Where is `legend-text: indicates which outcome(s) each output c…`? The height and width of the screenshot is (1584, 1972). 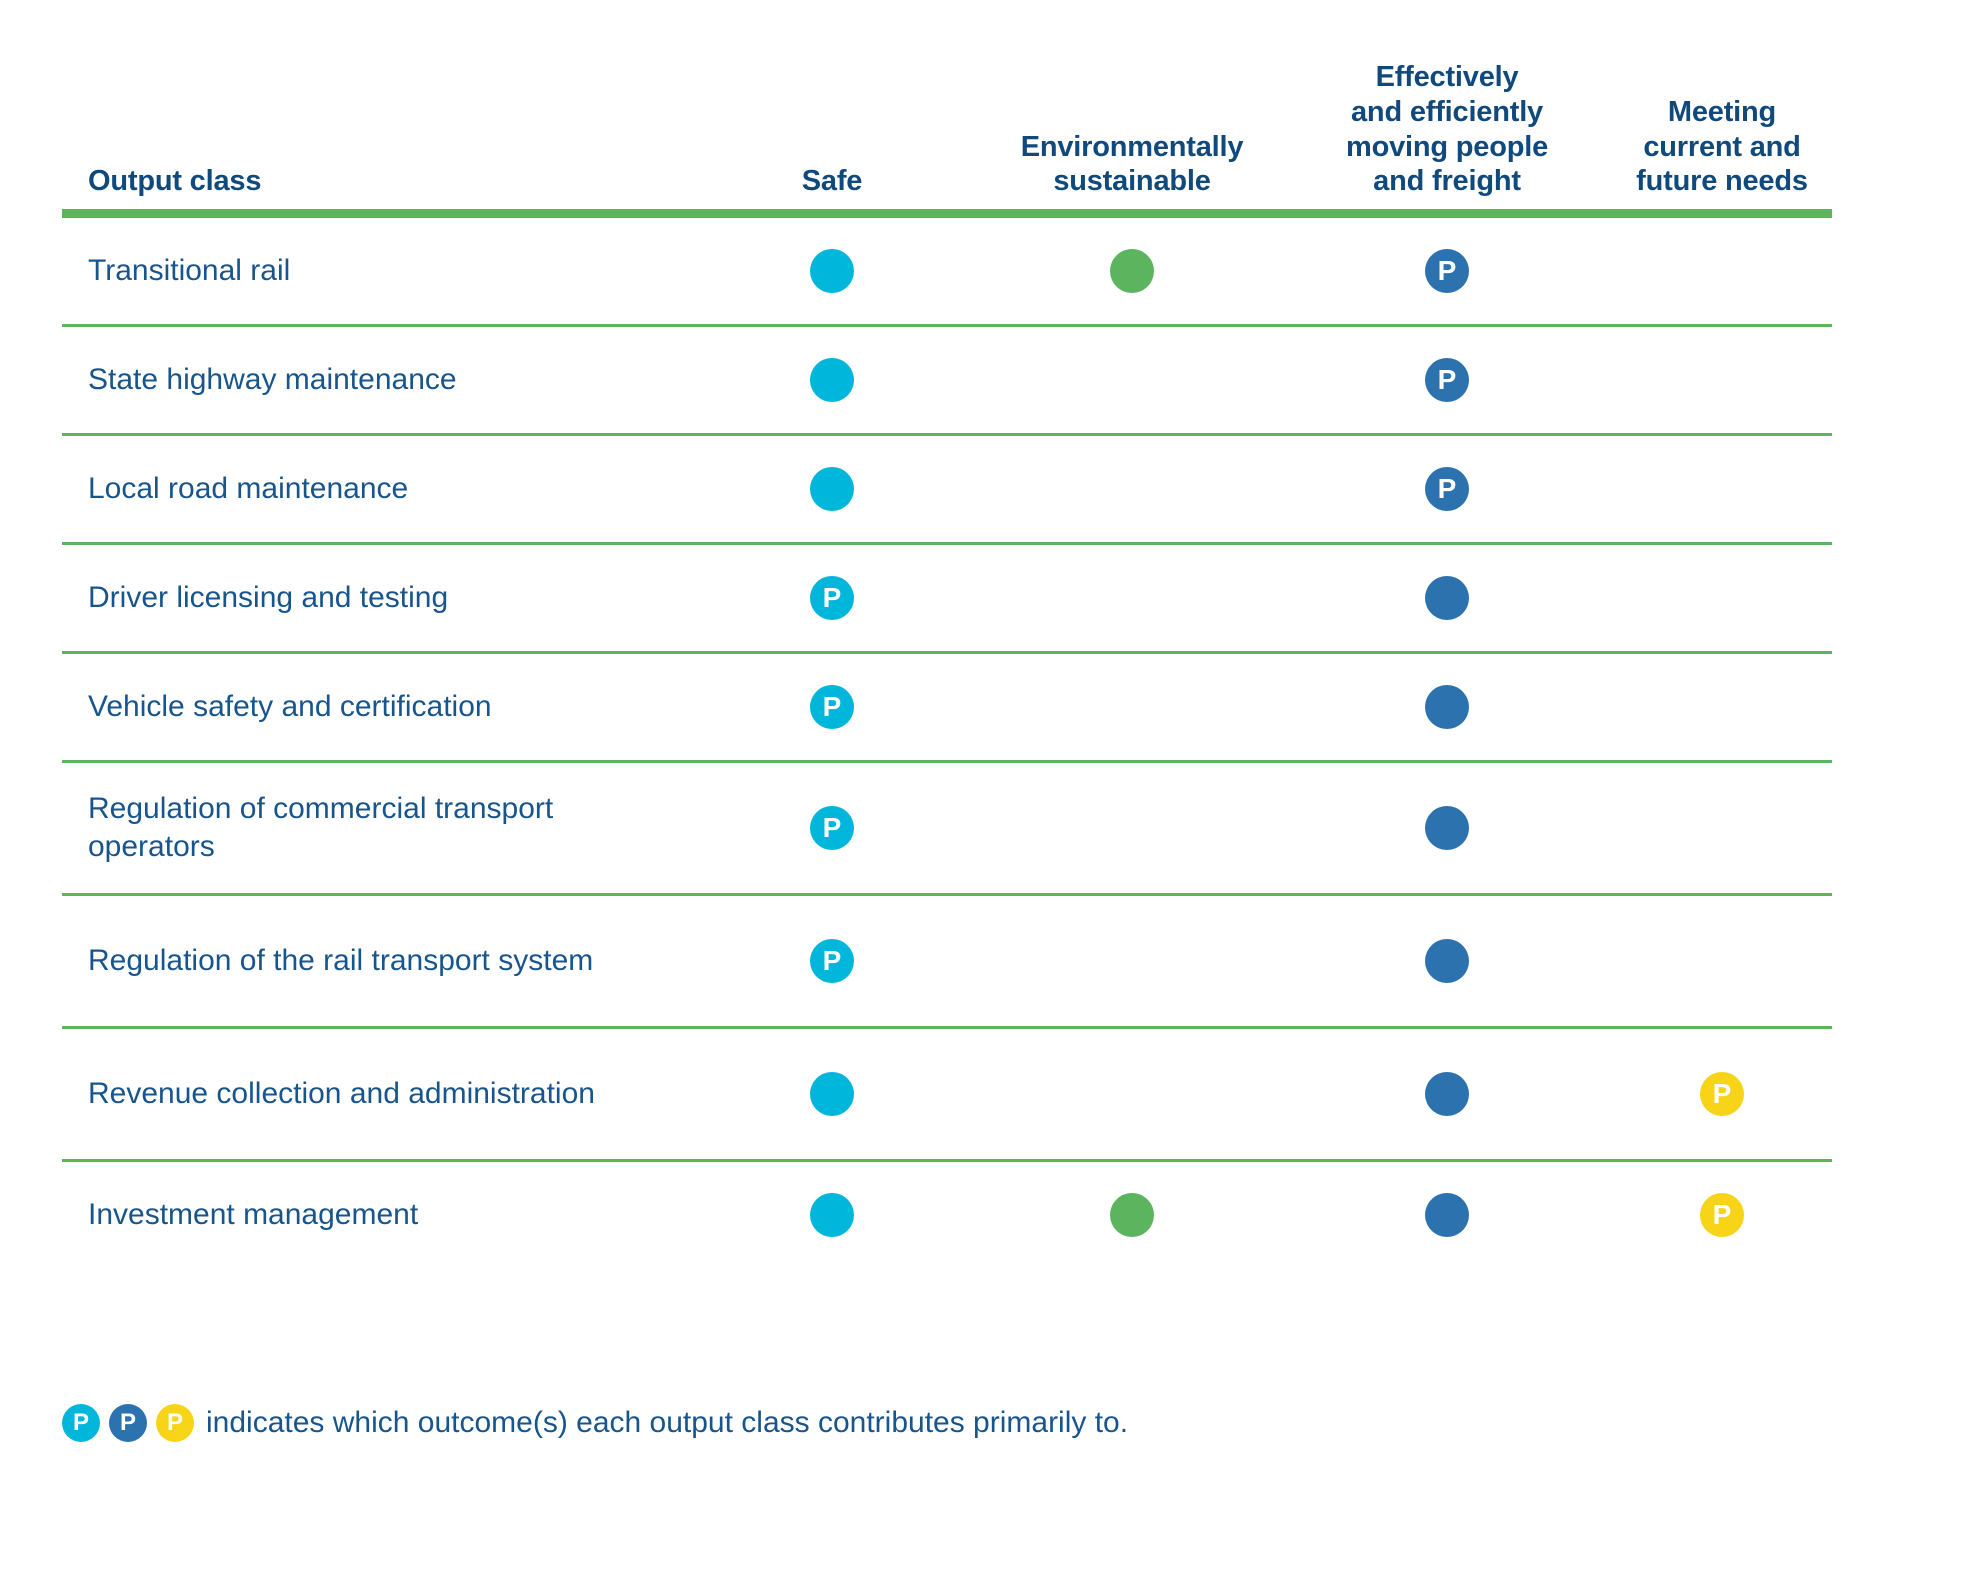 legend-text: indicates which outcome(s) each output c… is located at coordinates (667, 1422).